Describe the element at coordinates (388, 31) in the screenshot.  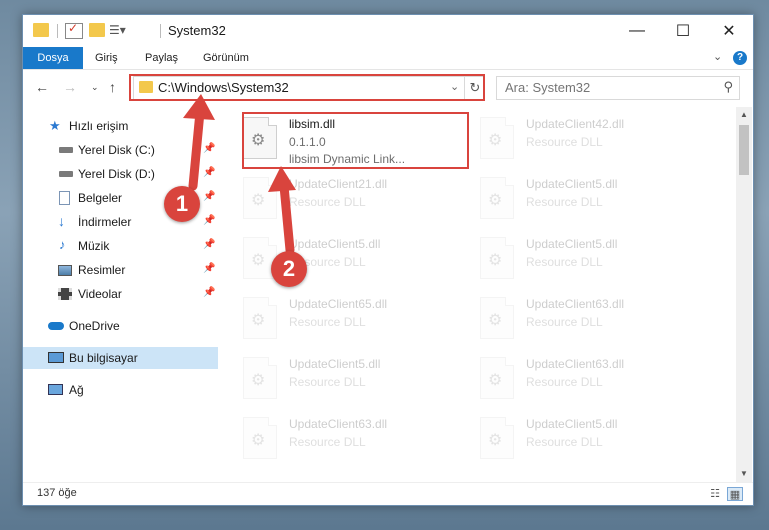
I see `title-bar: ☰▾ System32 — ☐ ✕` at that location.